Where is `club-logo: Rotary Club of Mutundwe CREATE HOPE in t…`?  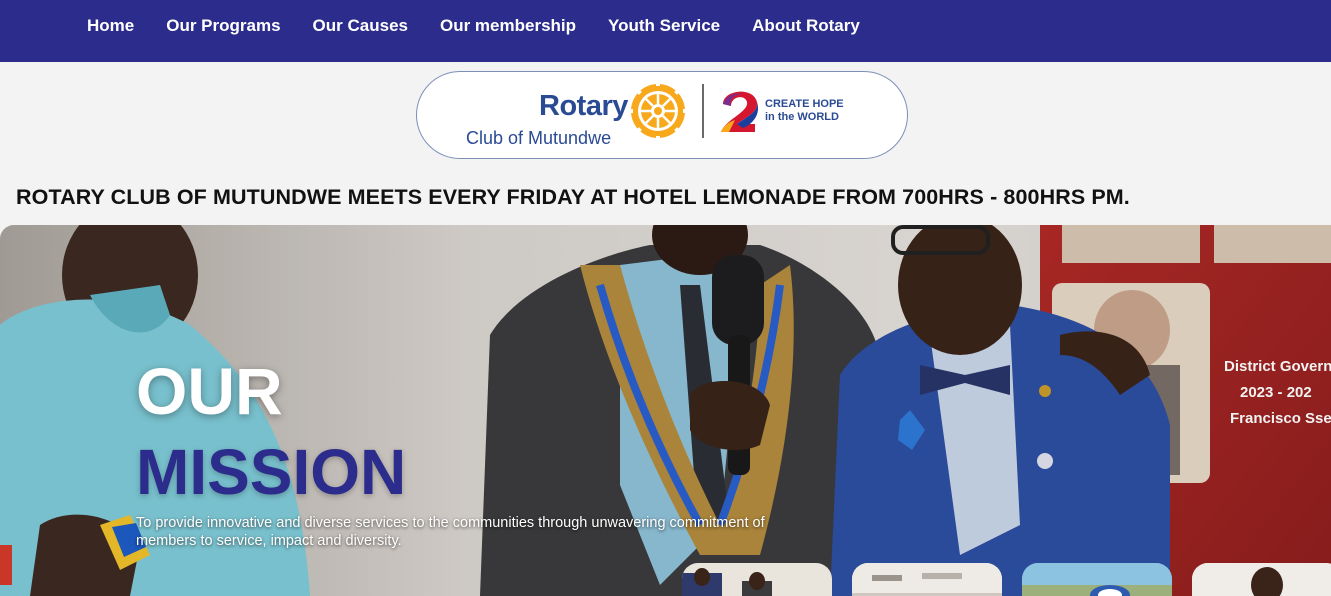
club-logo: Rotary Club of Mutundwe CREATE HOPE in t… is located at coordinates (662, 115).